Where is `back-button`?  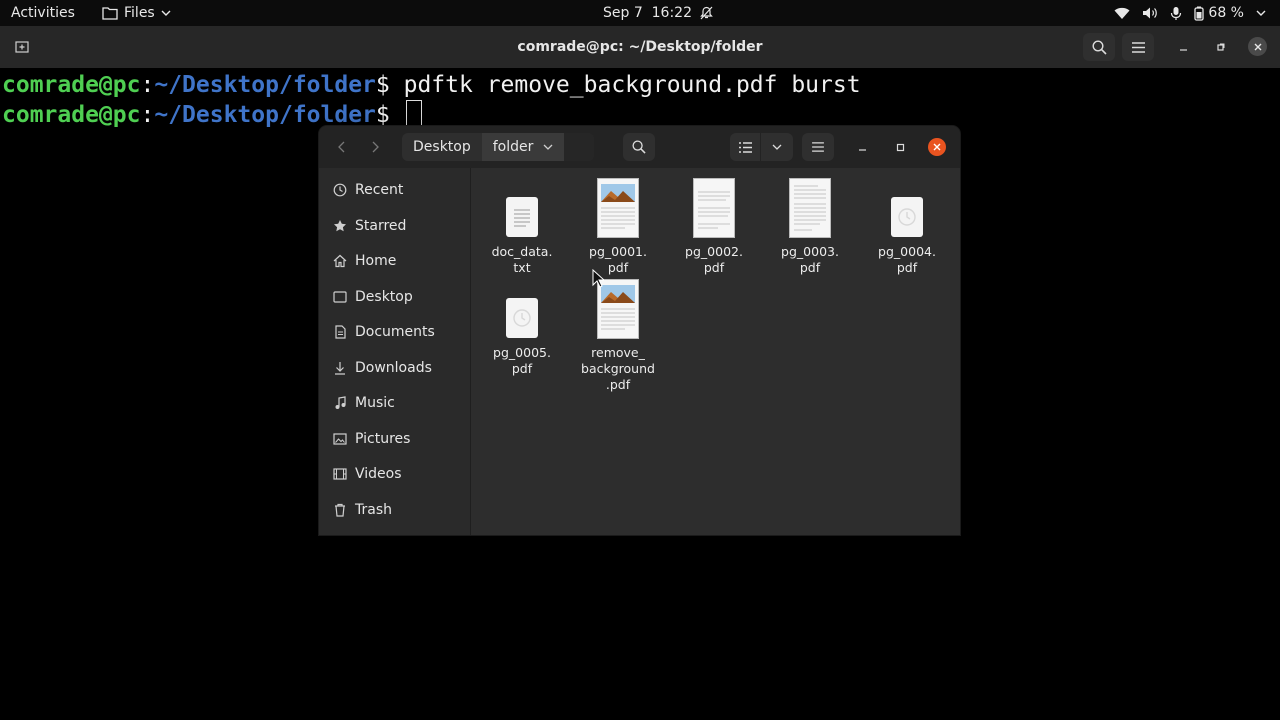 back-button is located at coordinates (341, 147).